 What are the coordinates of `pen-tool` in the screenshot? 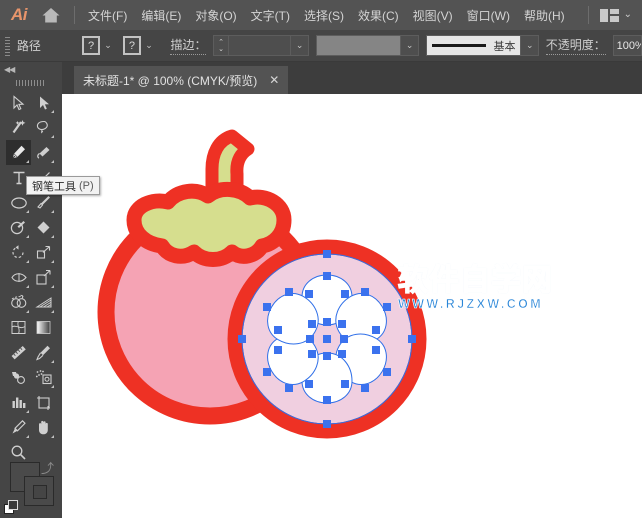 It's located at (18, 152).